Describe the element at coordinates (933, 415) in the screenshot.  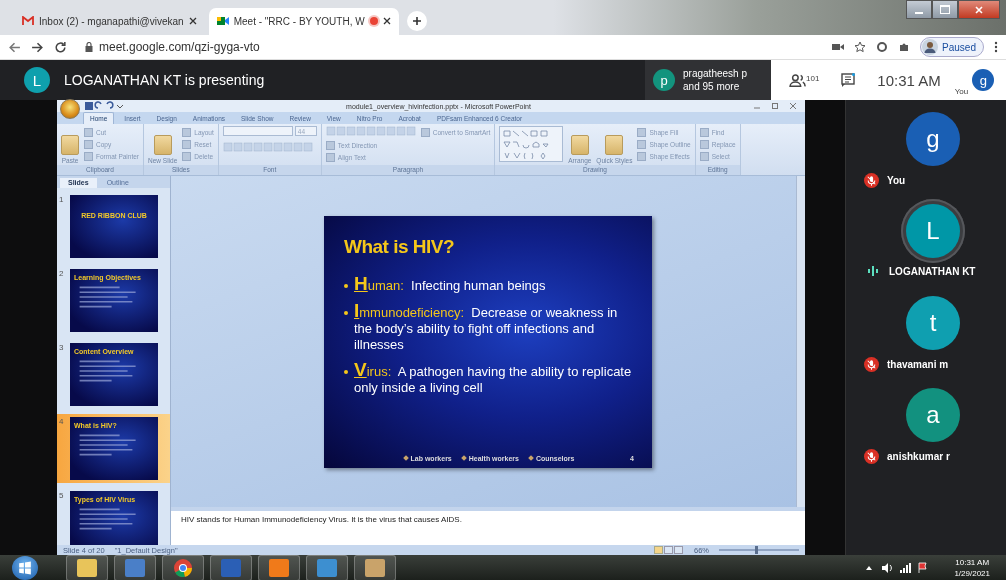
I see `avatar: a` at that location.